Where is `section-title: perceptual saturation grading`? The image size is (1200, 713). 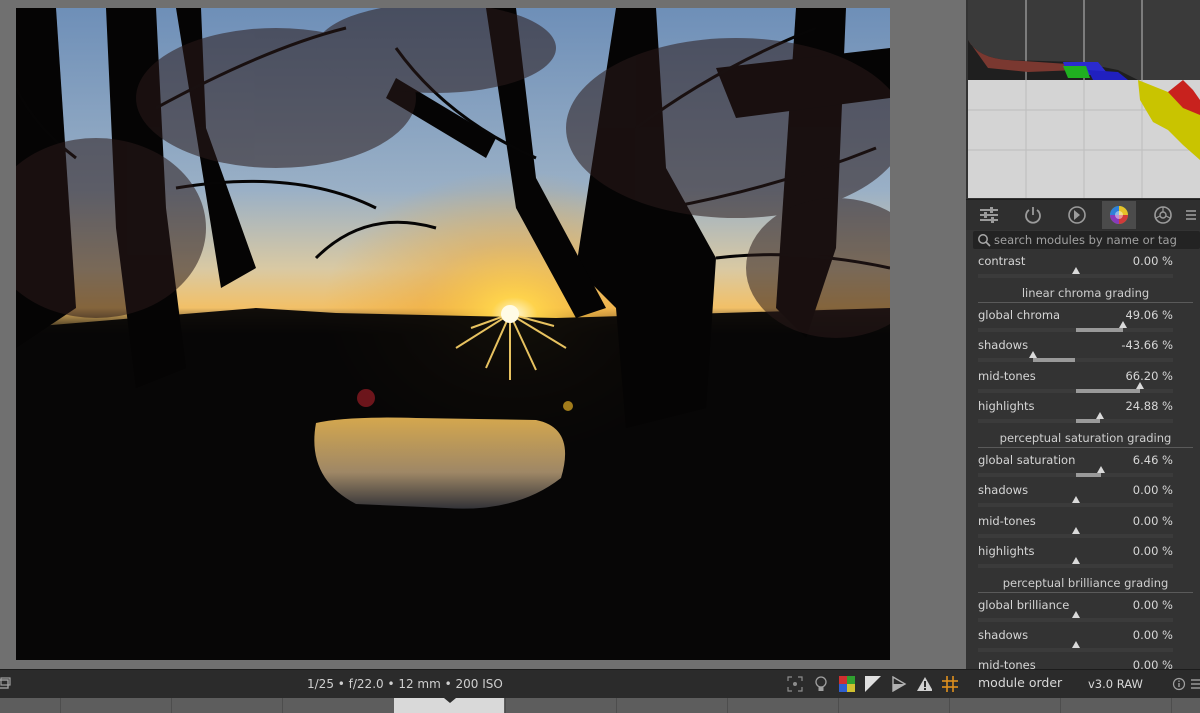 section-title: perceptual saturation grading is located at coordinates (1085, 438).